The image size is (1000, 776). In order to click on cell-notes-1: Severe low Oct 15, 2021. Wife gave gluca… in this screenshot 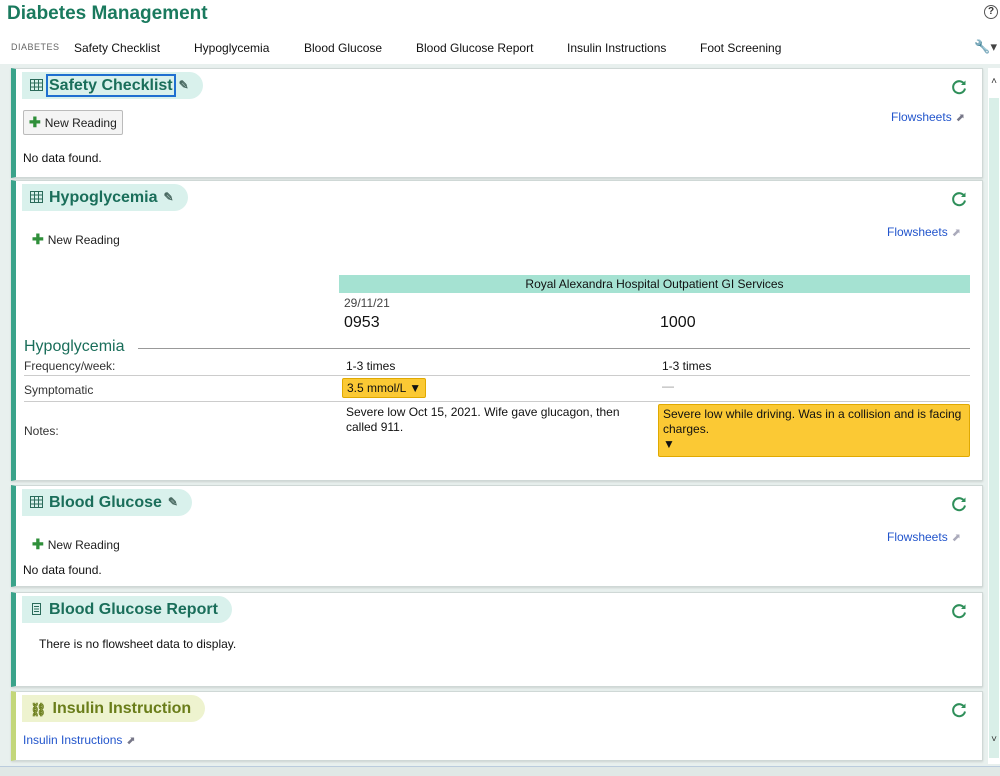, I will do `click(483, 419)`.